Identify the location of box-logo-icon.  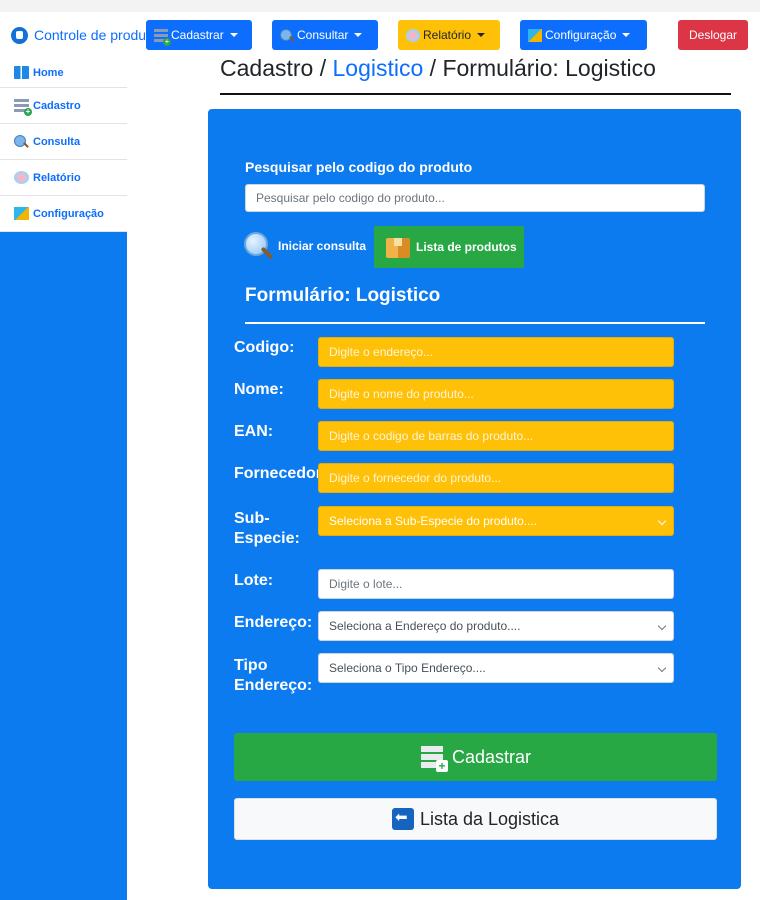
(19, 35).